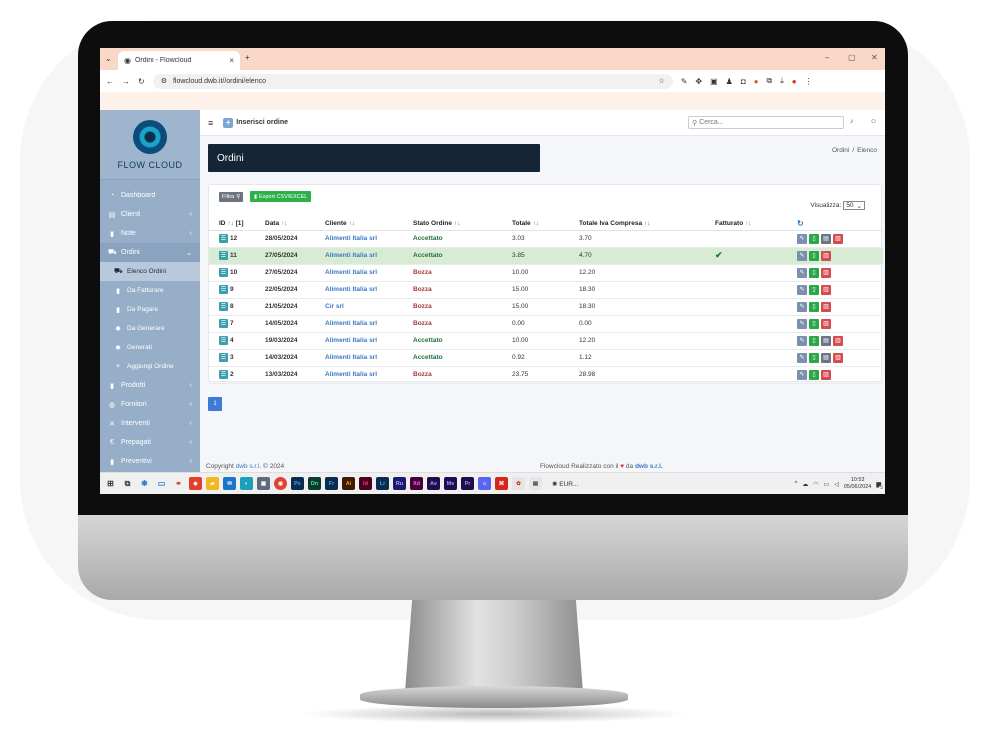 The image size is (986, 731). Describe the element at coordinates (852, 121) in the screenshot. I see `bell-icon: ♪` at that location.